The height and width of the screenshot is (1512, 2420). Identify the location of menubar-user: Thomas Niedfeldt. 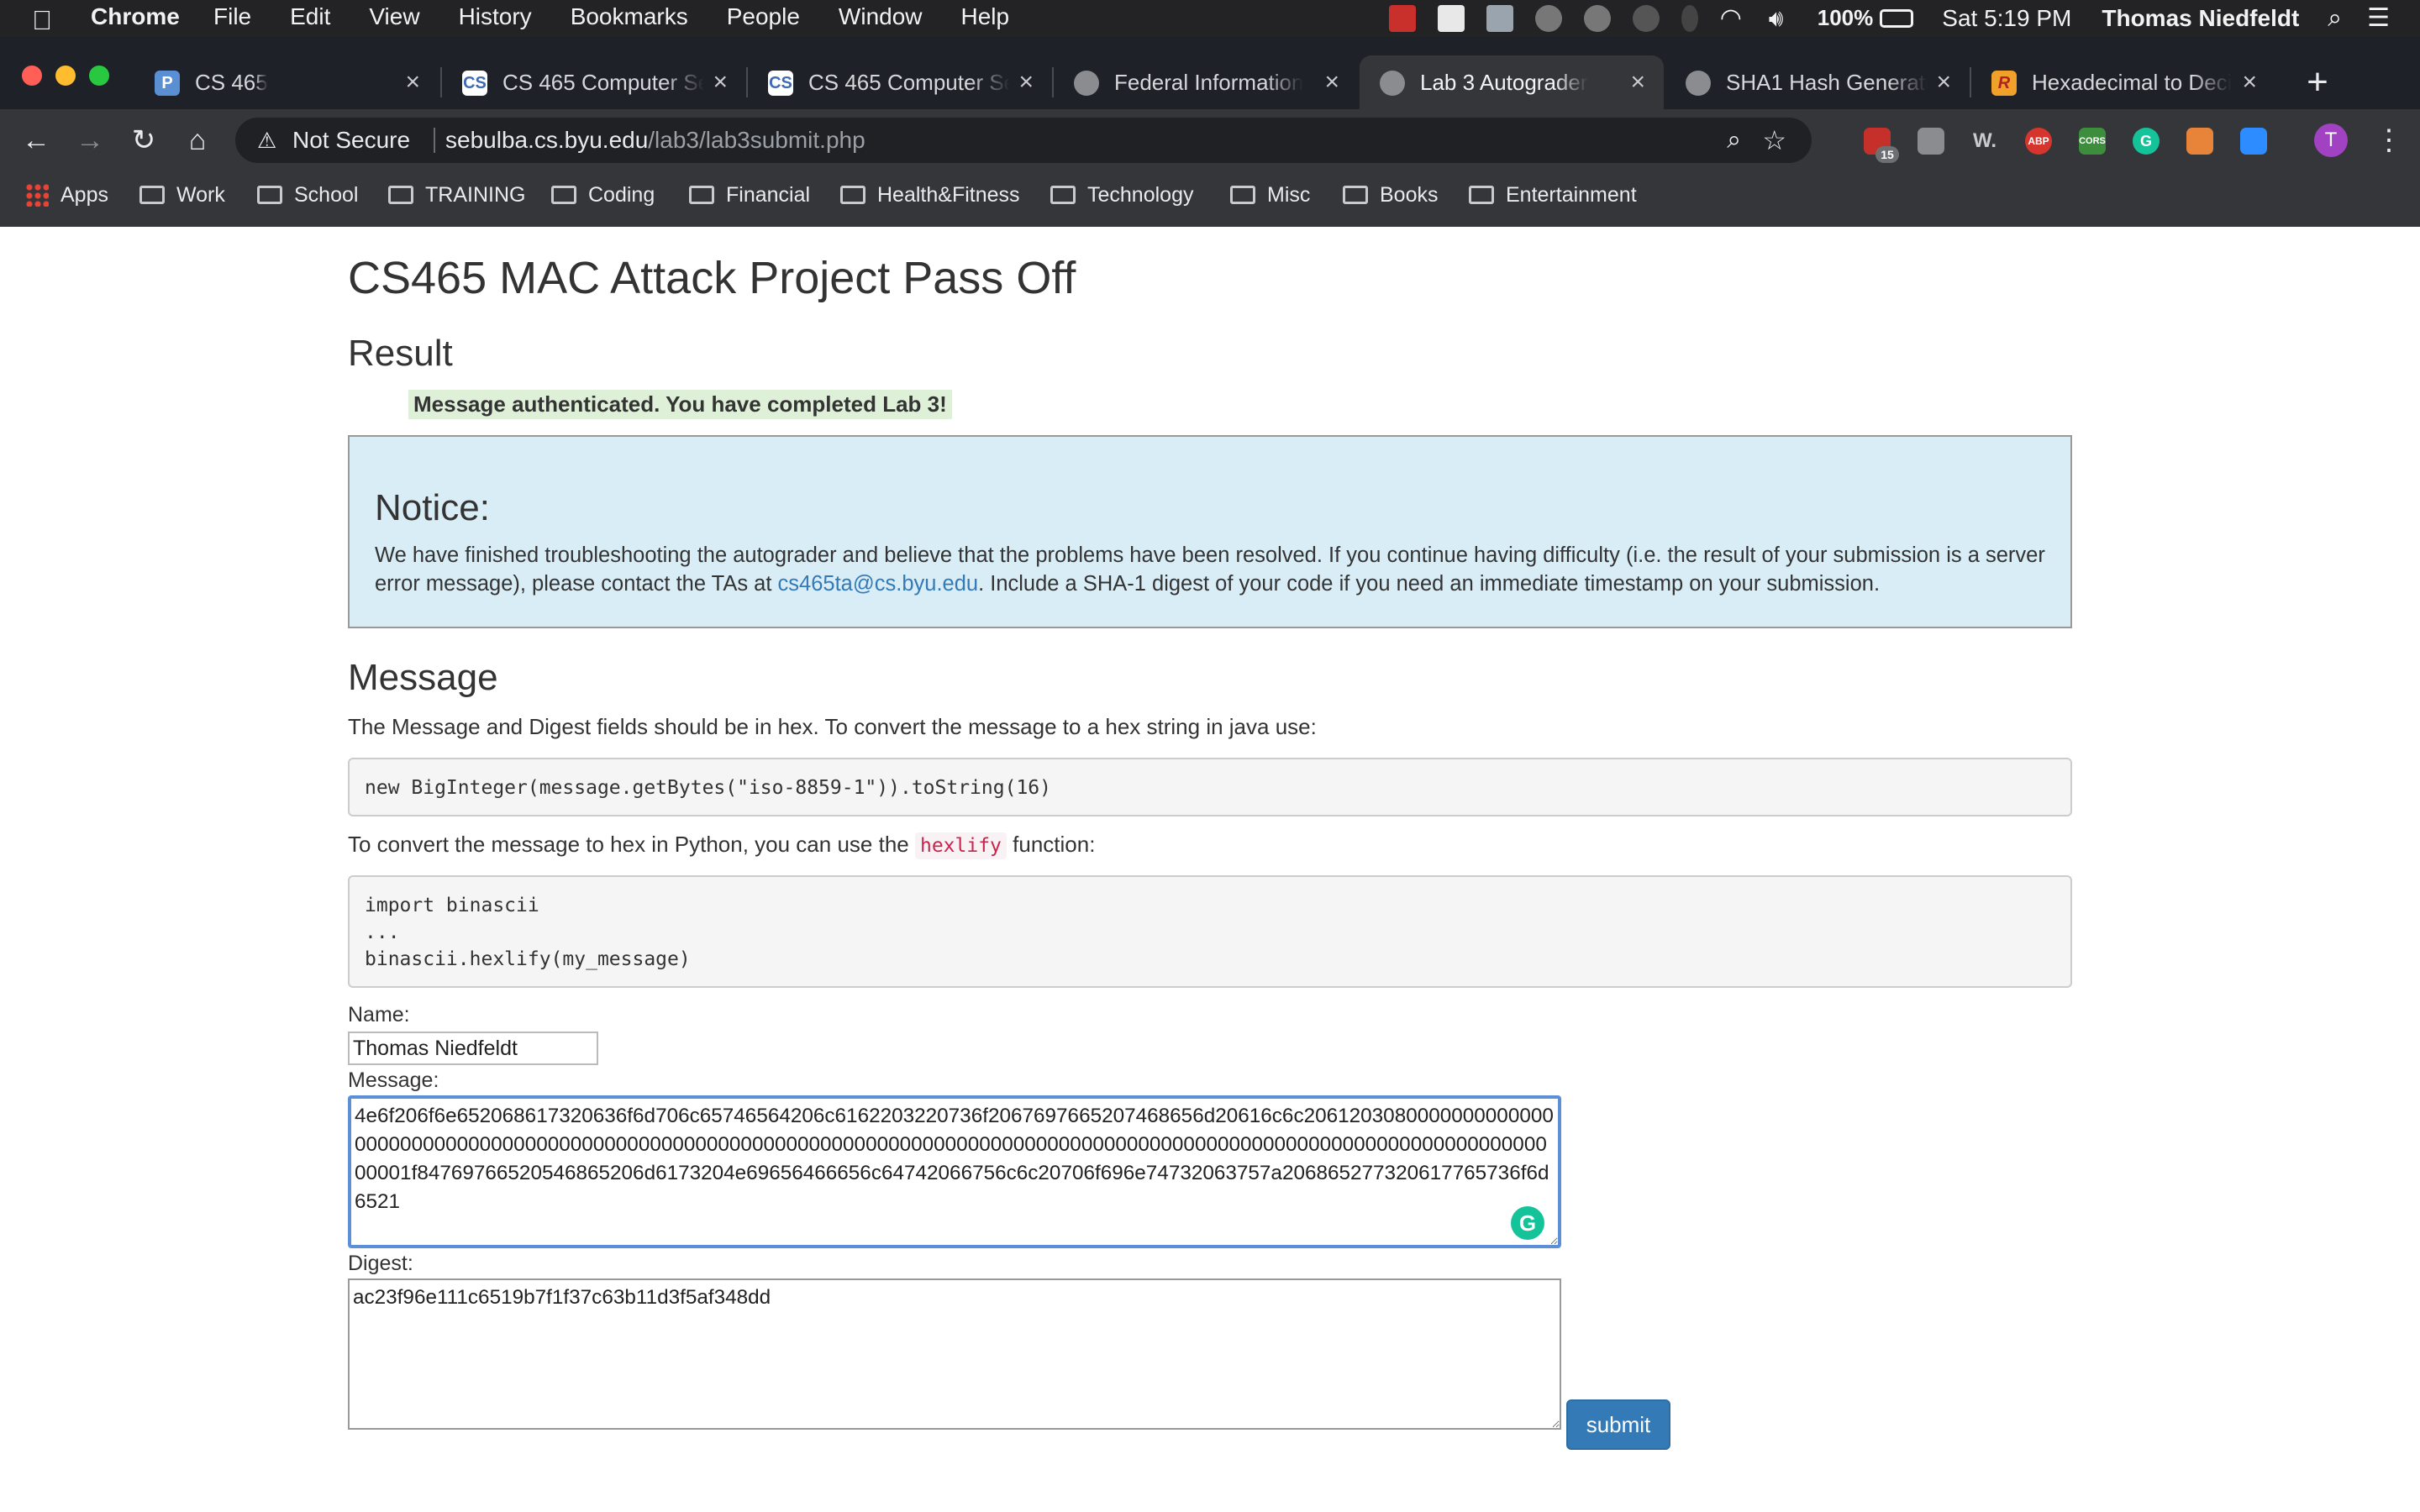
(2201, 18).